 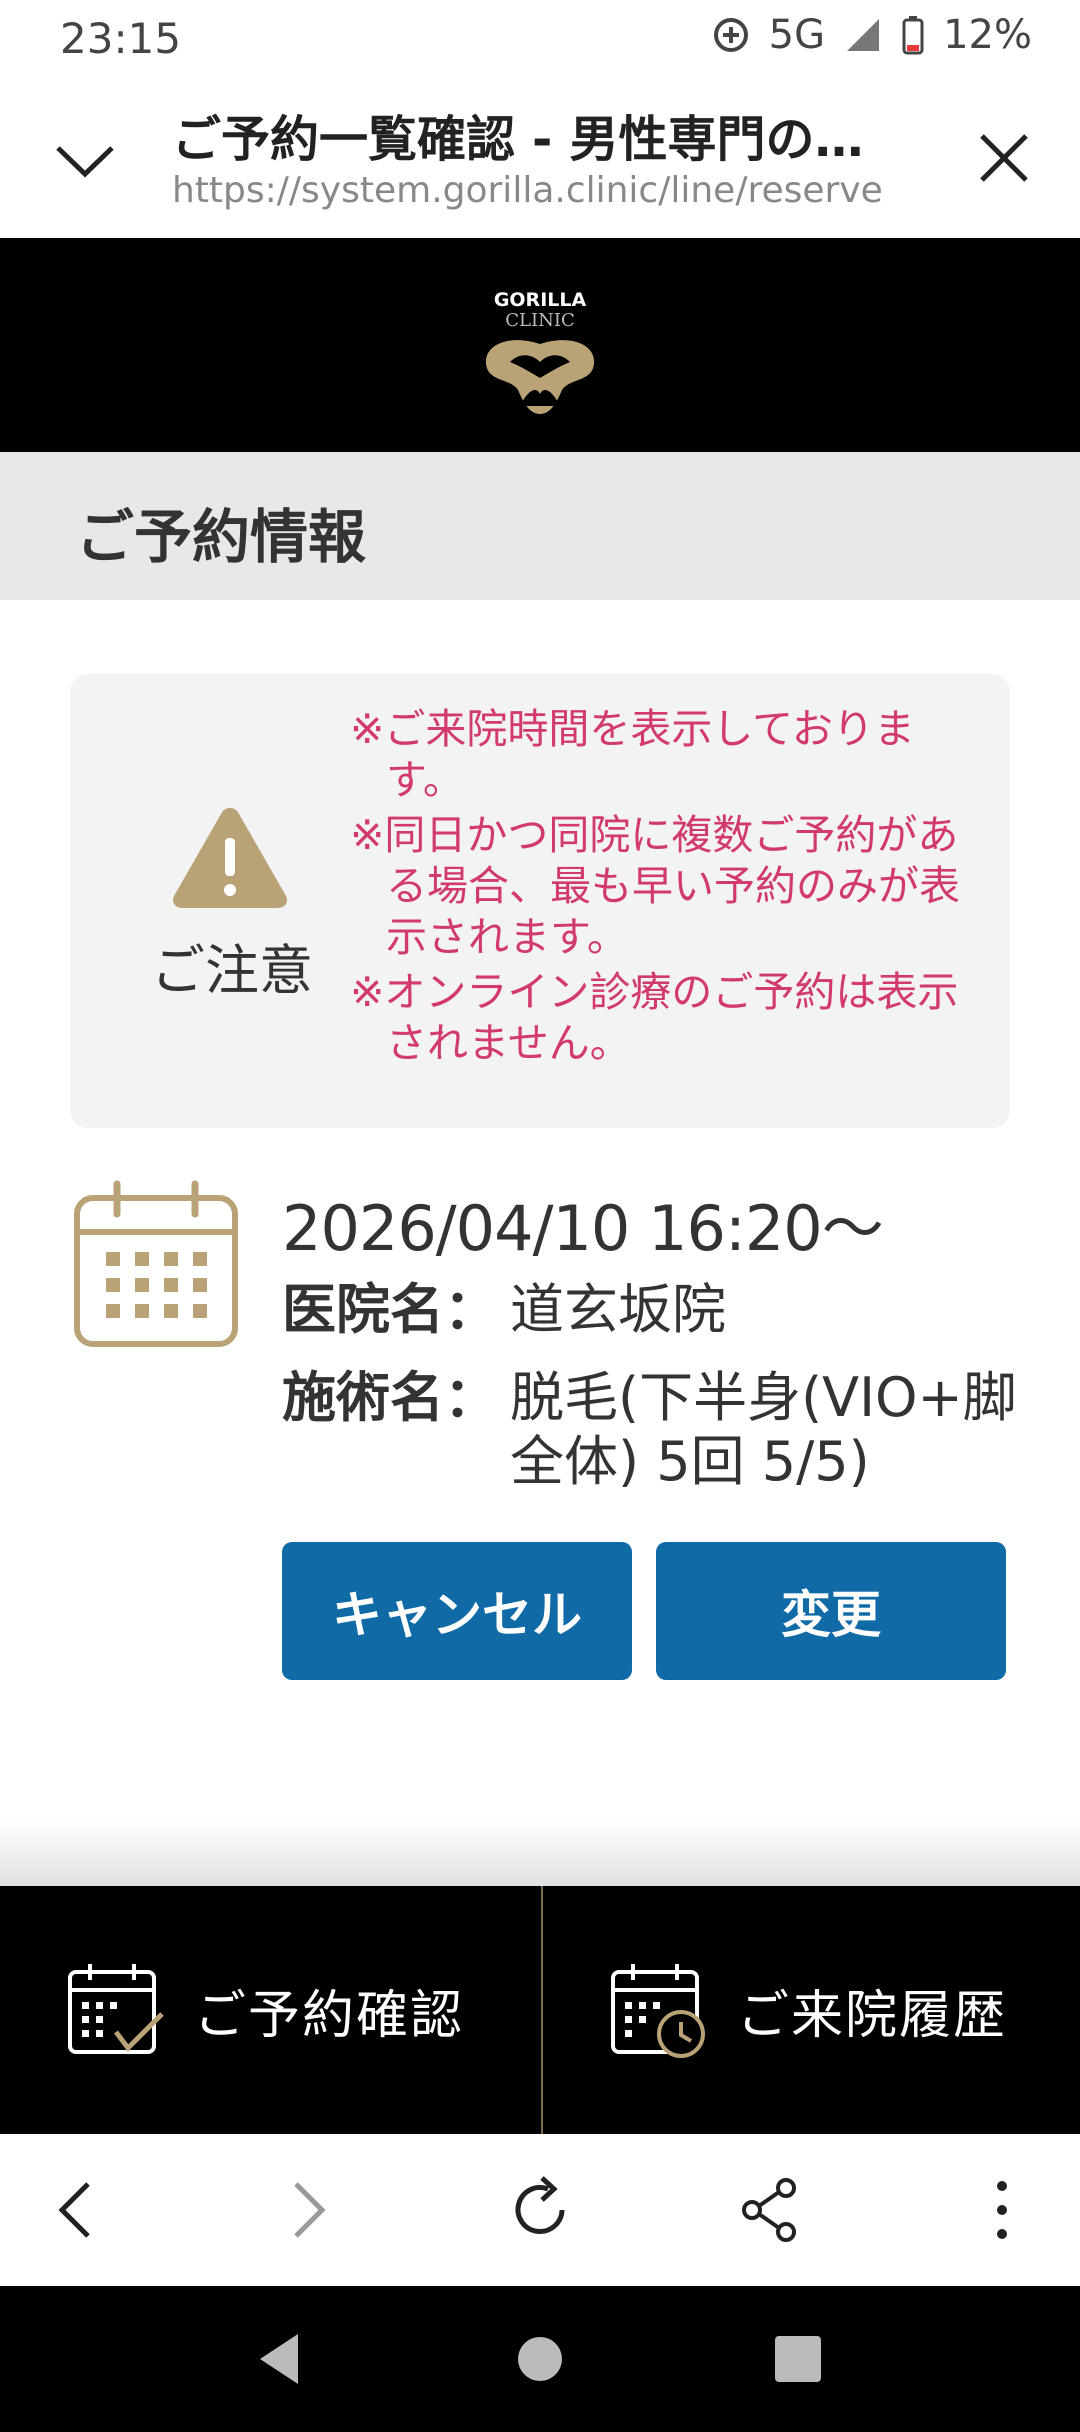 What do you see at coordinates (540, 300) in the screenshot?
I see `logo-text-gorilla: GORILLA` at bounding box center [540, 300].